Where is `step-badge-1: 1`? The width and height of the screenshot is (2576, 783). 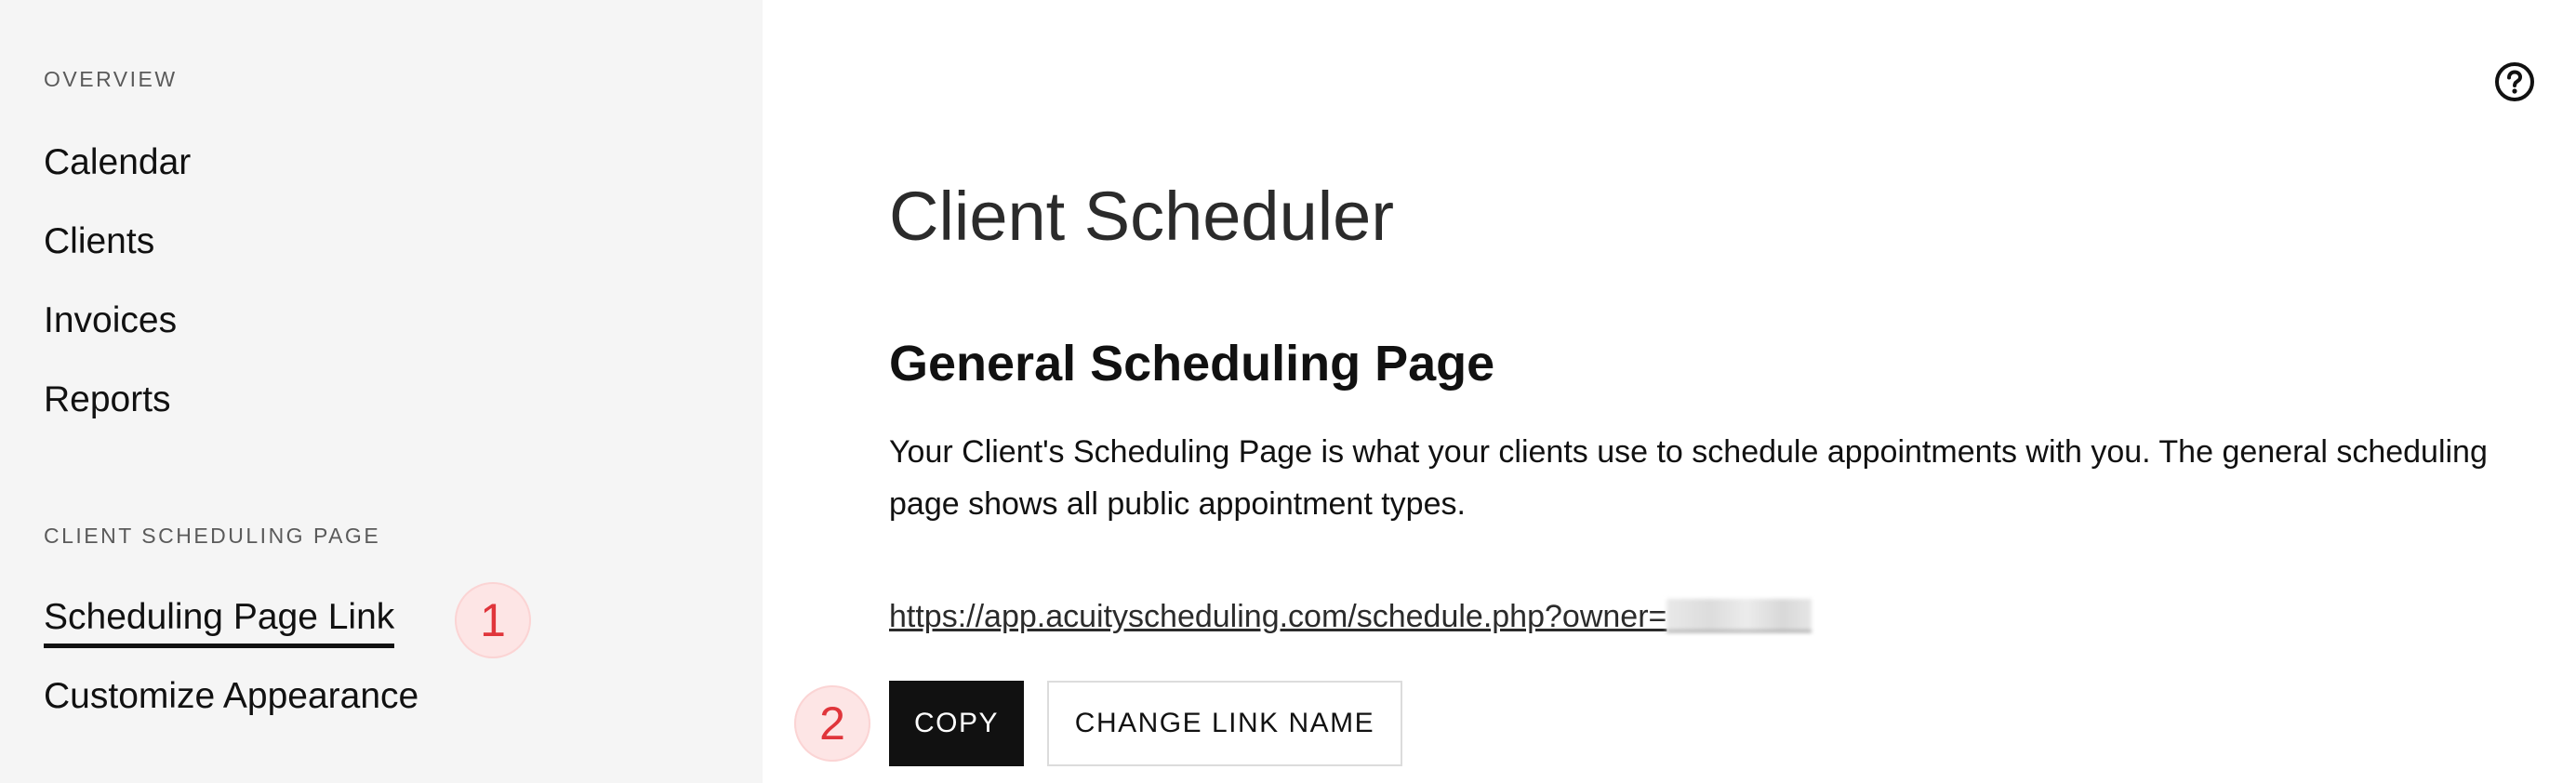
step-badge-1: 1 is located at coordinates (493, 620).